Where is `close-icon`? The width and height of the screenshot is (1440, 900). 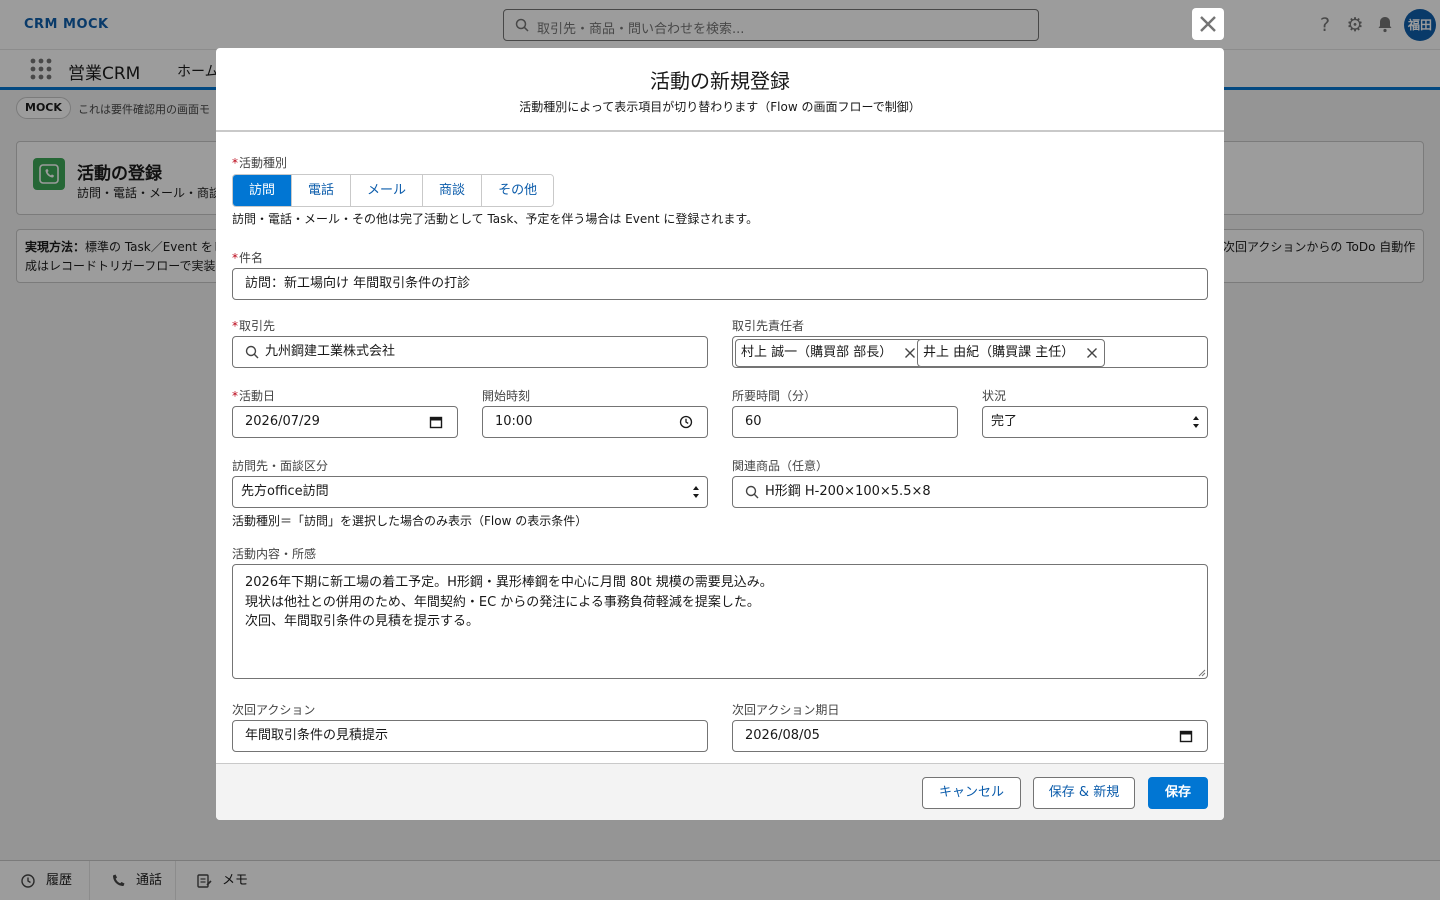
close-icon is located at coordinates (1208, 24).